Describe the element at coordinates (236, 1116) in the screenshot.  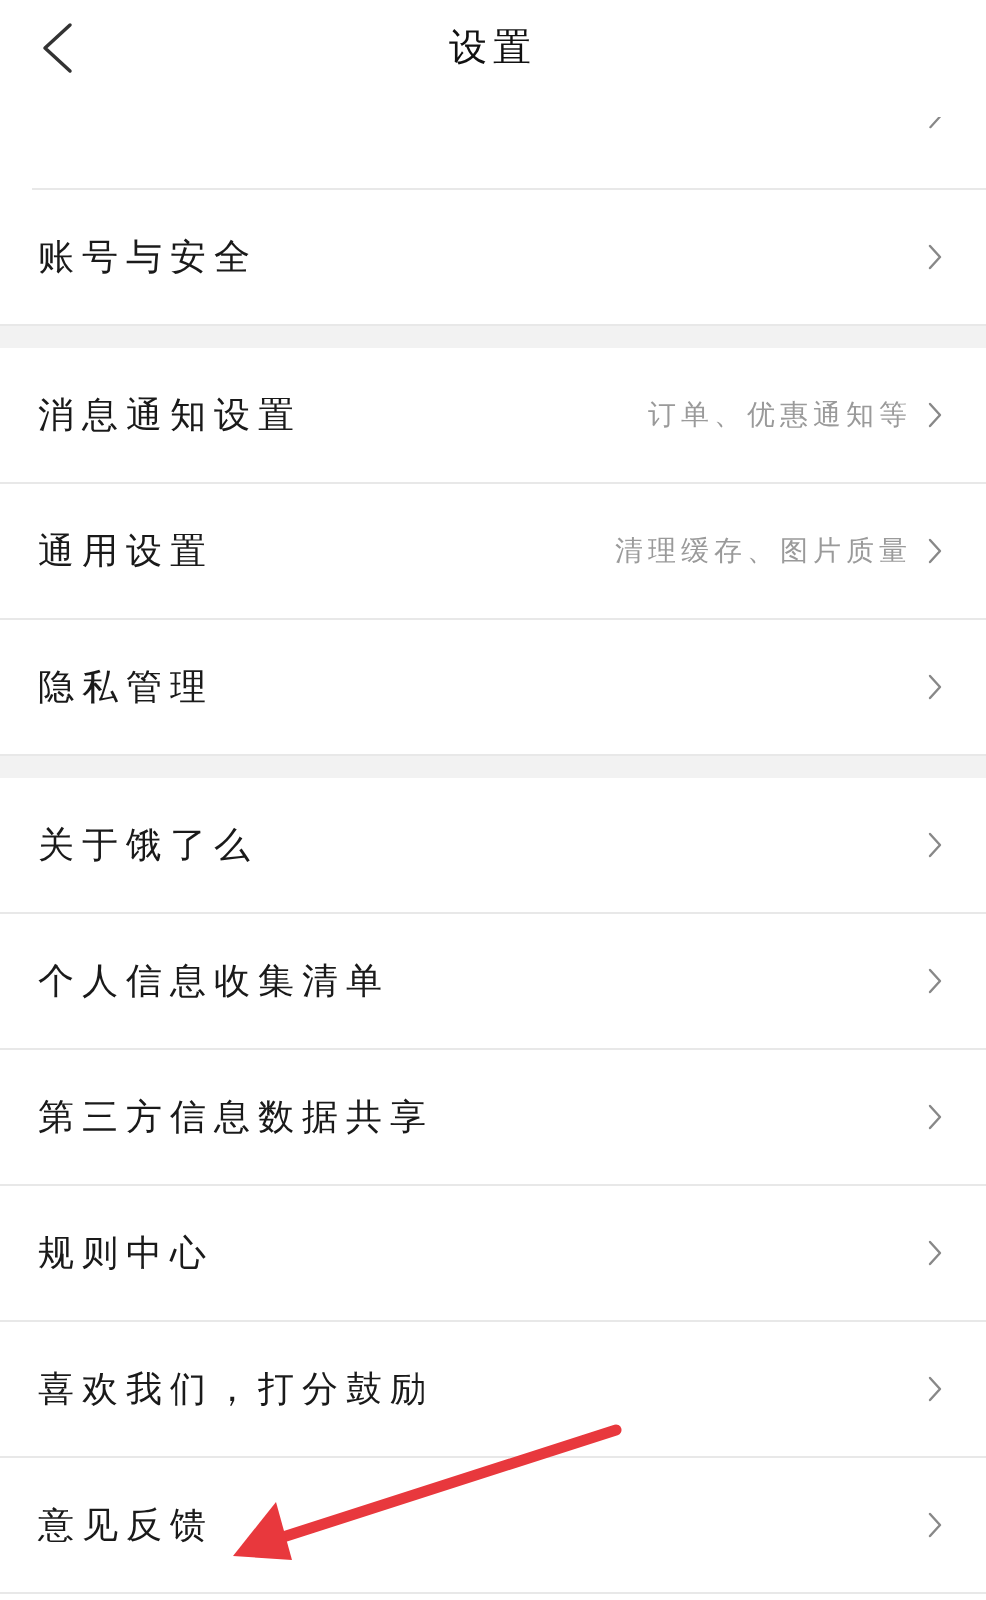
I see `item-label: 第三方信息数据共享` at that location.